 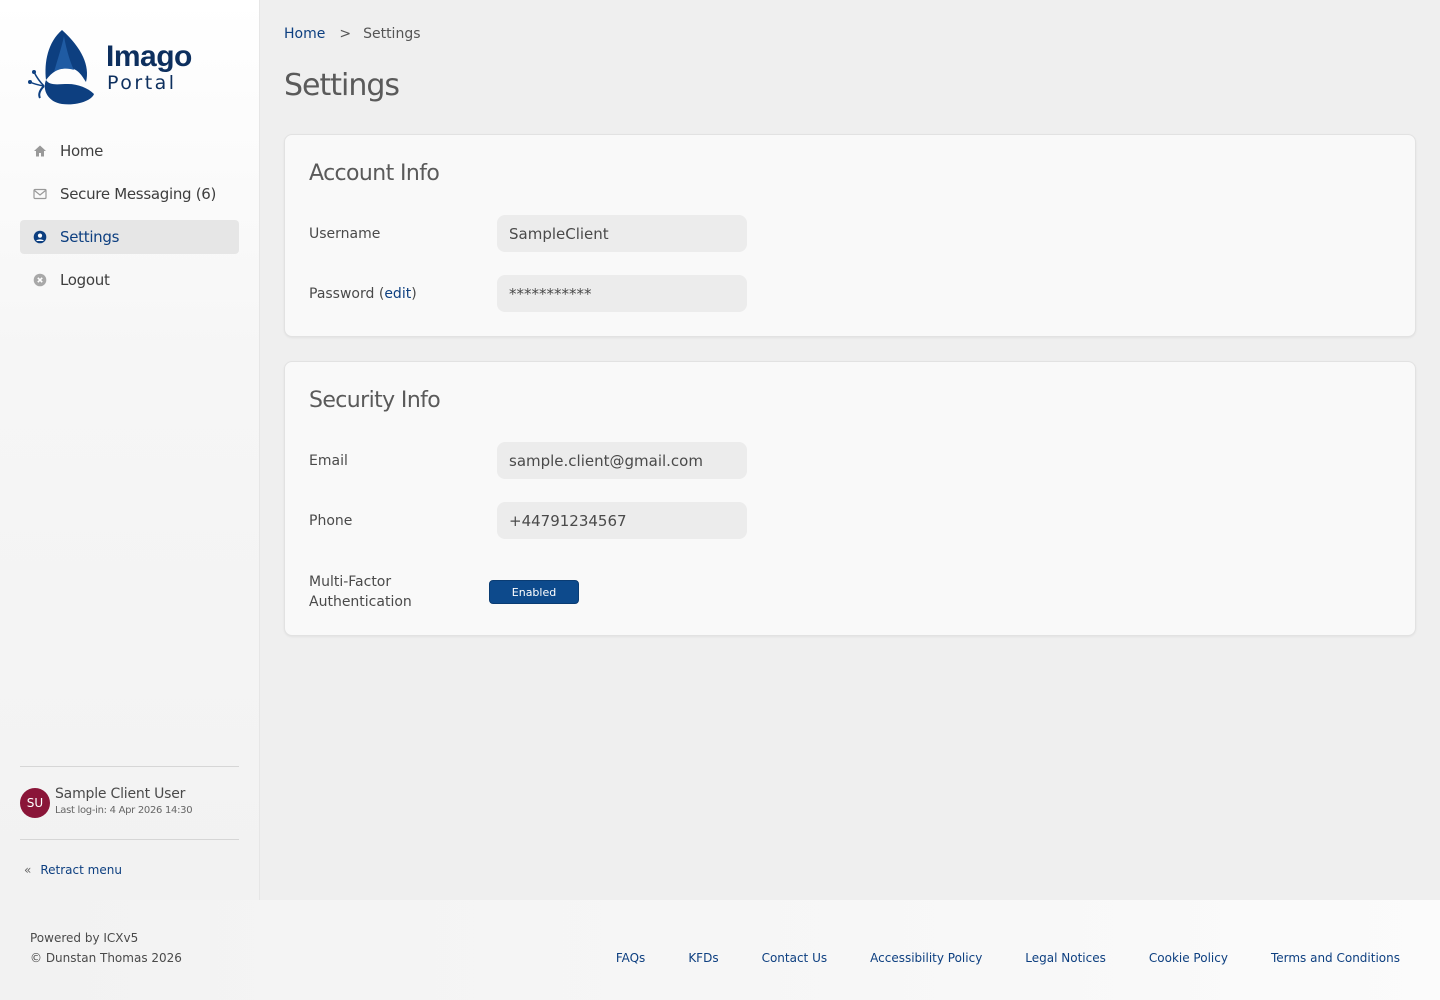 I want to click on avatar: SU, so click(x=35, y=803).